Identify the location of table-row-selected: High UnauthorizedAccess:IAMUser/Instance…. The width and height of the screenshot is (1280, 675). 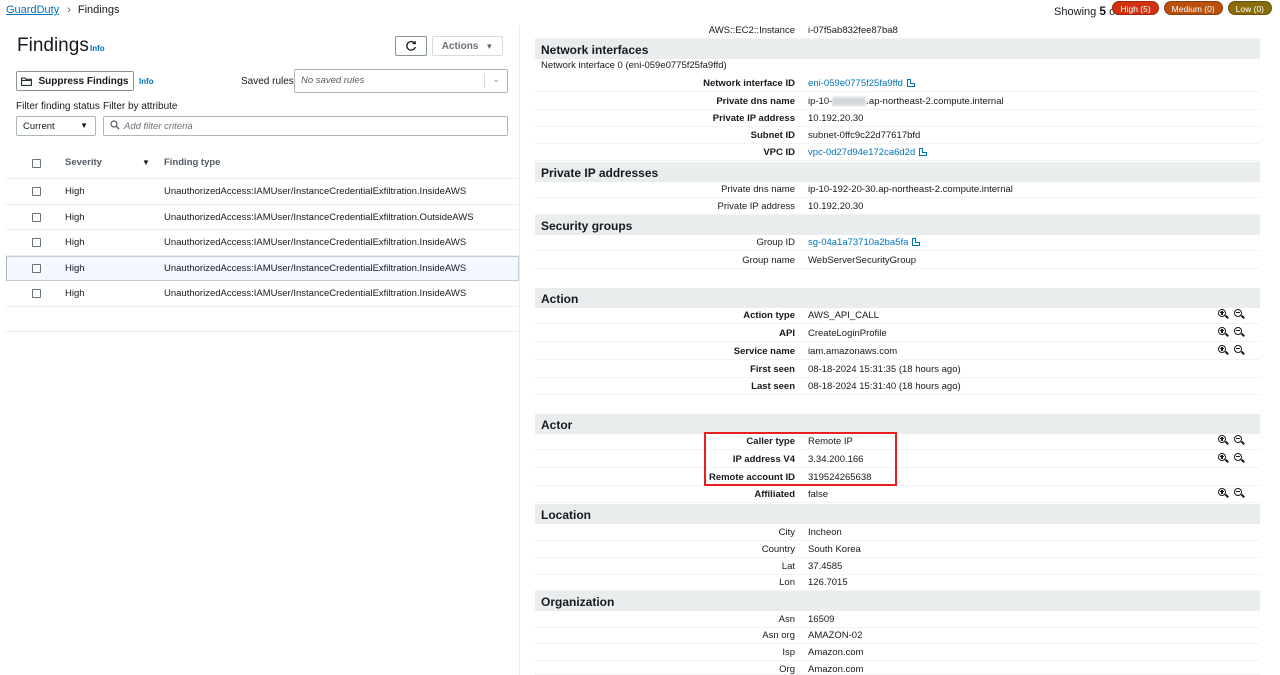
(262, 268).